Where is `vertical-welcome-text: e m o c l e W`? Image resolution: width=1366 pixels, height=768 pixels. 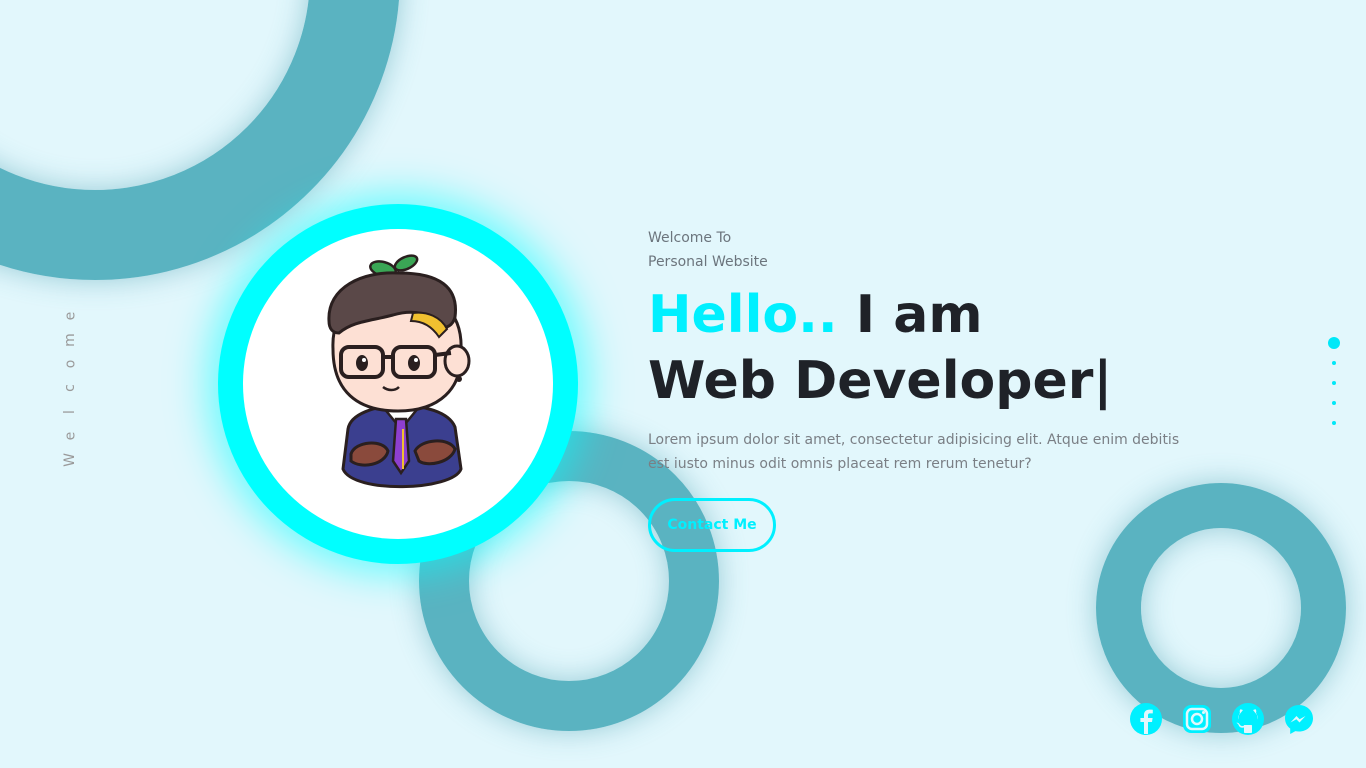
vertical-welcome-text: e m o c l e W is located at coordinates (70, 362).